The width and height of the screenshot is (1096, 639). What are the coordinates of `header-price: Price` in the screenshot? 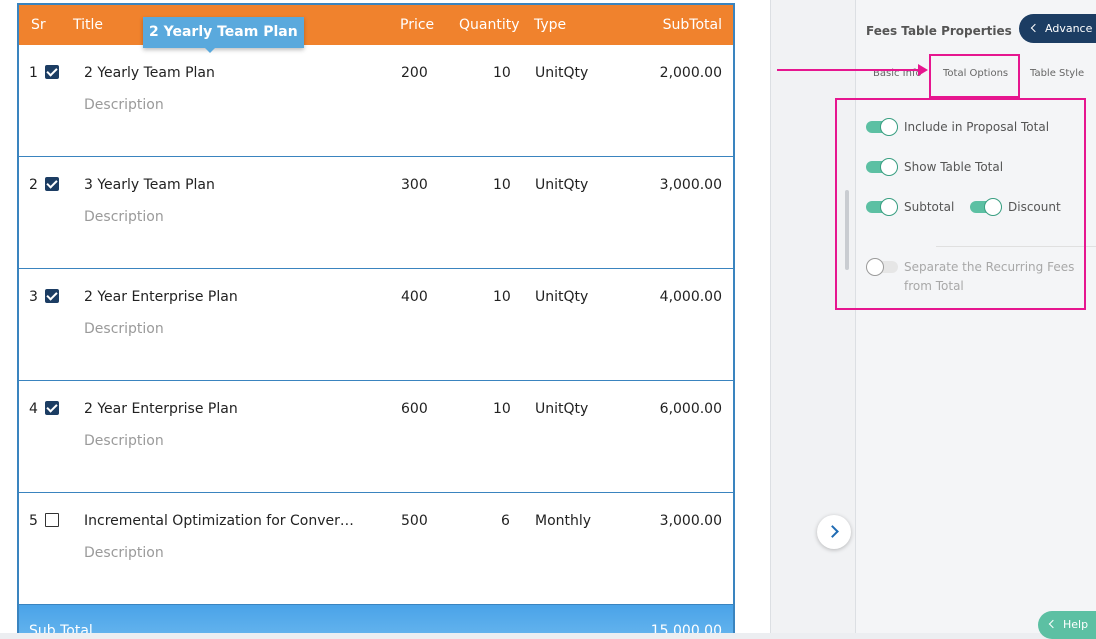 It's located at (417, 25).